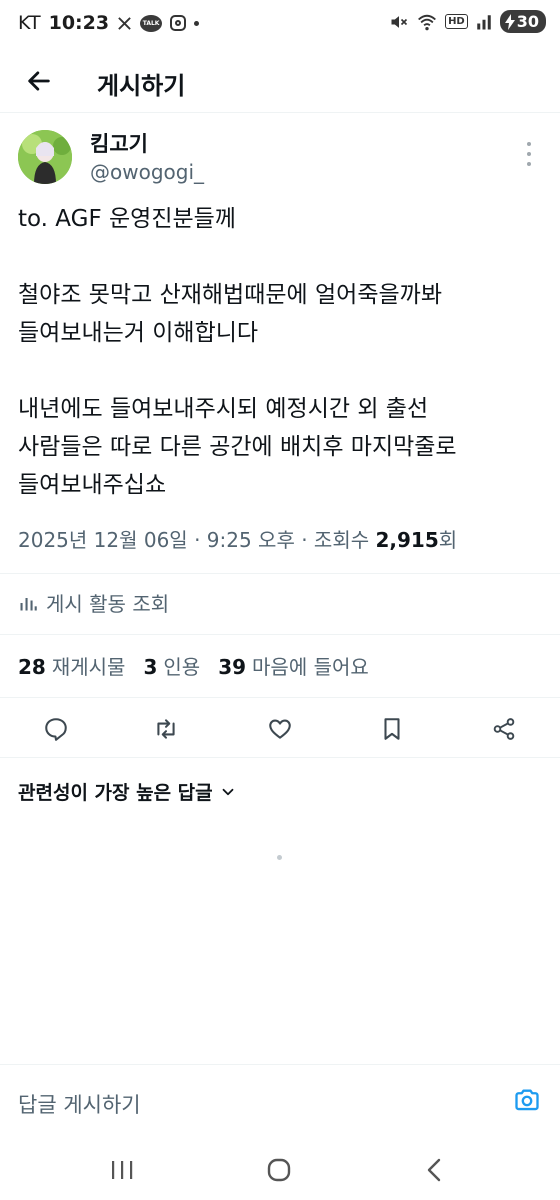  I want to click on app-header: 게시하기, so click(280, 81).